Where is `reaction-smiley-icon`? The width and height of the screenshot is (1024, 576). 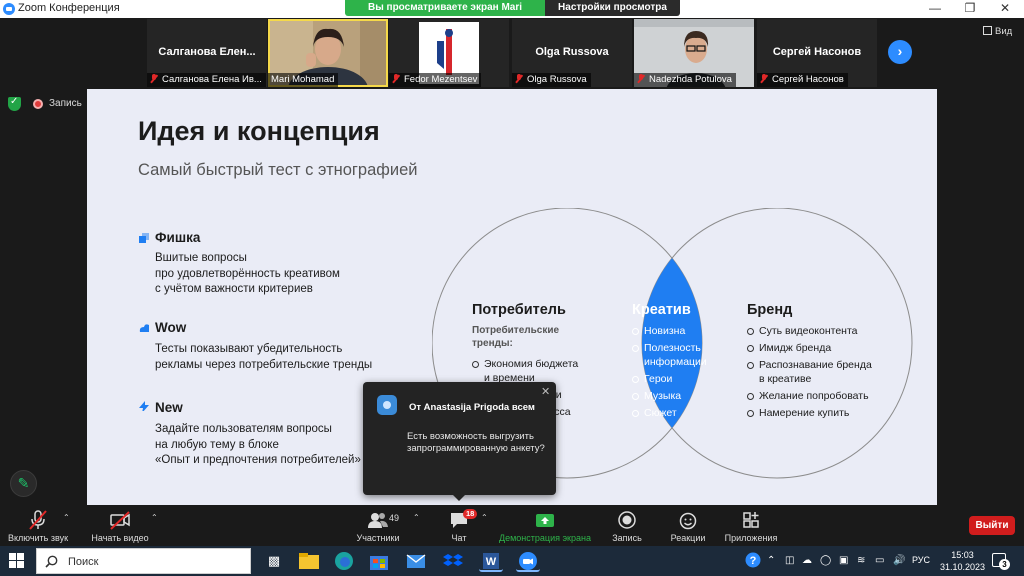
reaction-smiley-icon is located at coordinates (688, 521).